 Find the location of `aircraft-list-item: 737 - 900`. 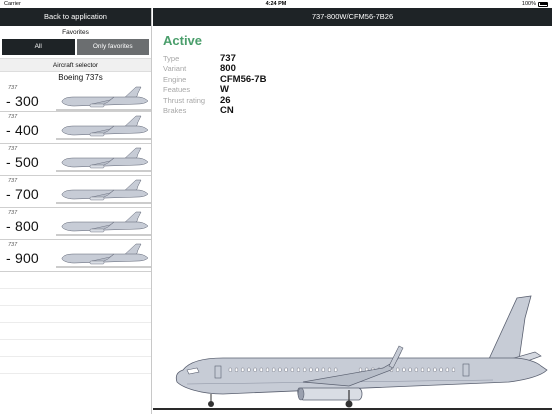

aircraft-list-item: 737 - 900 is located at coordinates (75, 256).